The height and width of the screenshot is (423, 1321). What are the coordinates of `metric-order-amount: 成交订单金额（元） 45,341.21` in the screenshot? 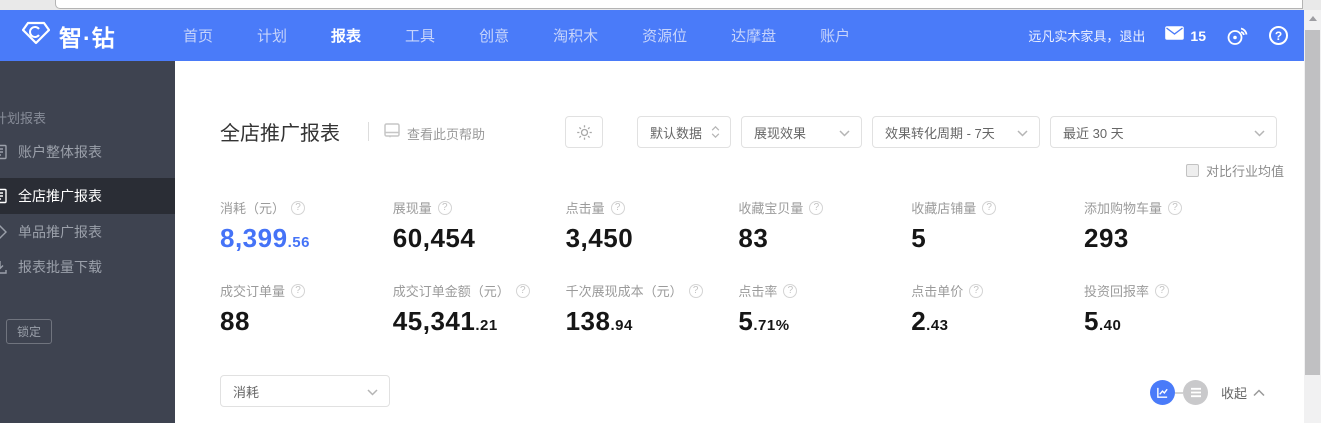 It's located at (479, 309).